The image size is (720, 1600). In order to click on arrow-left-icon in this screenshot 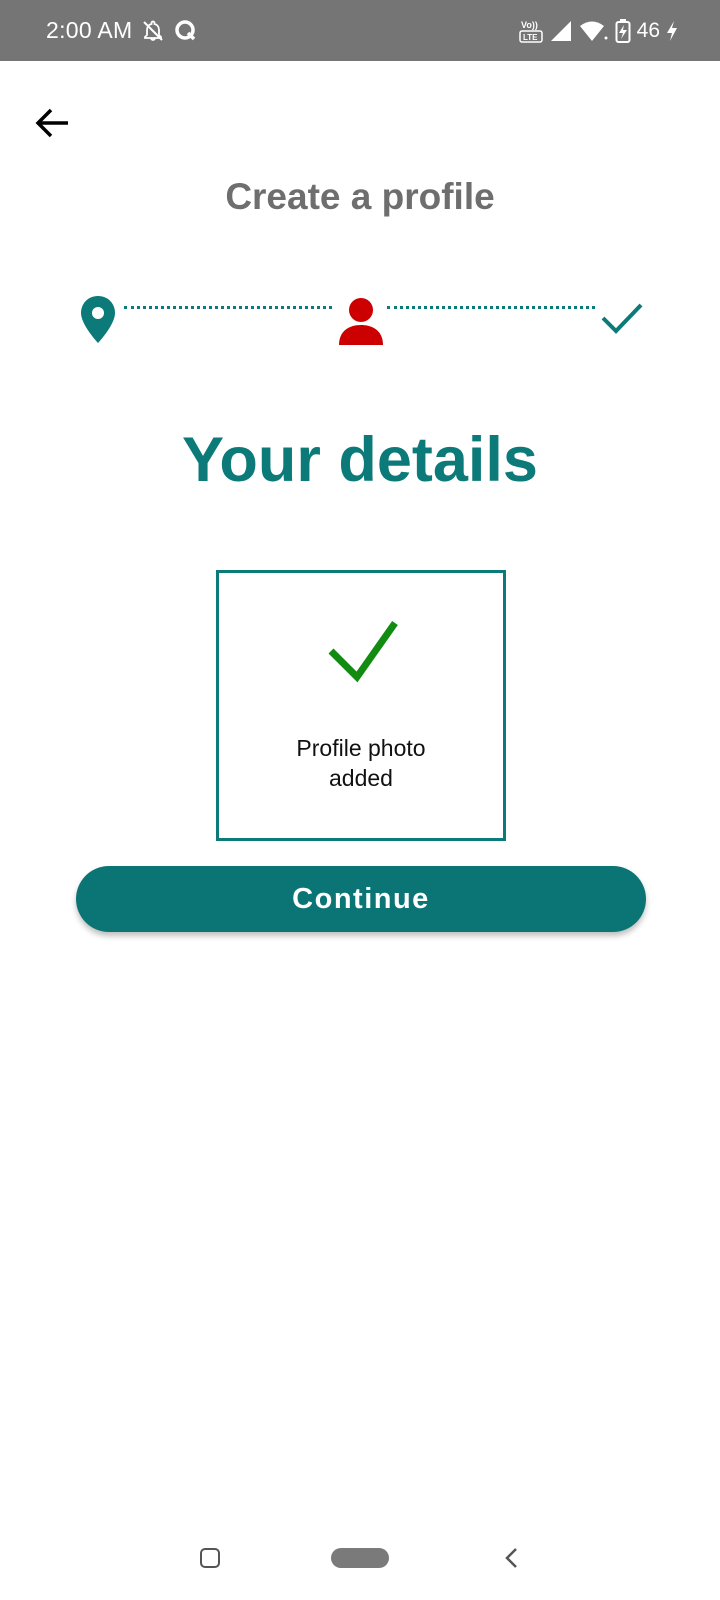, I will do `click(51, 123)`.